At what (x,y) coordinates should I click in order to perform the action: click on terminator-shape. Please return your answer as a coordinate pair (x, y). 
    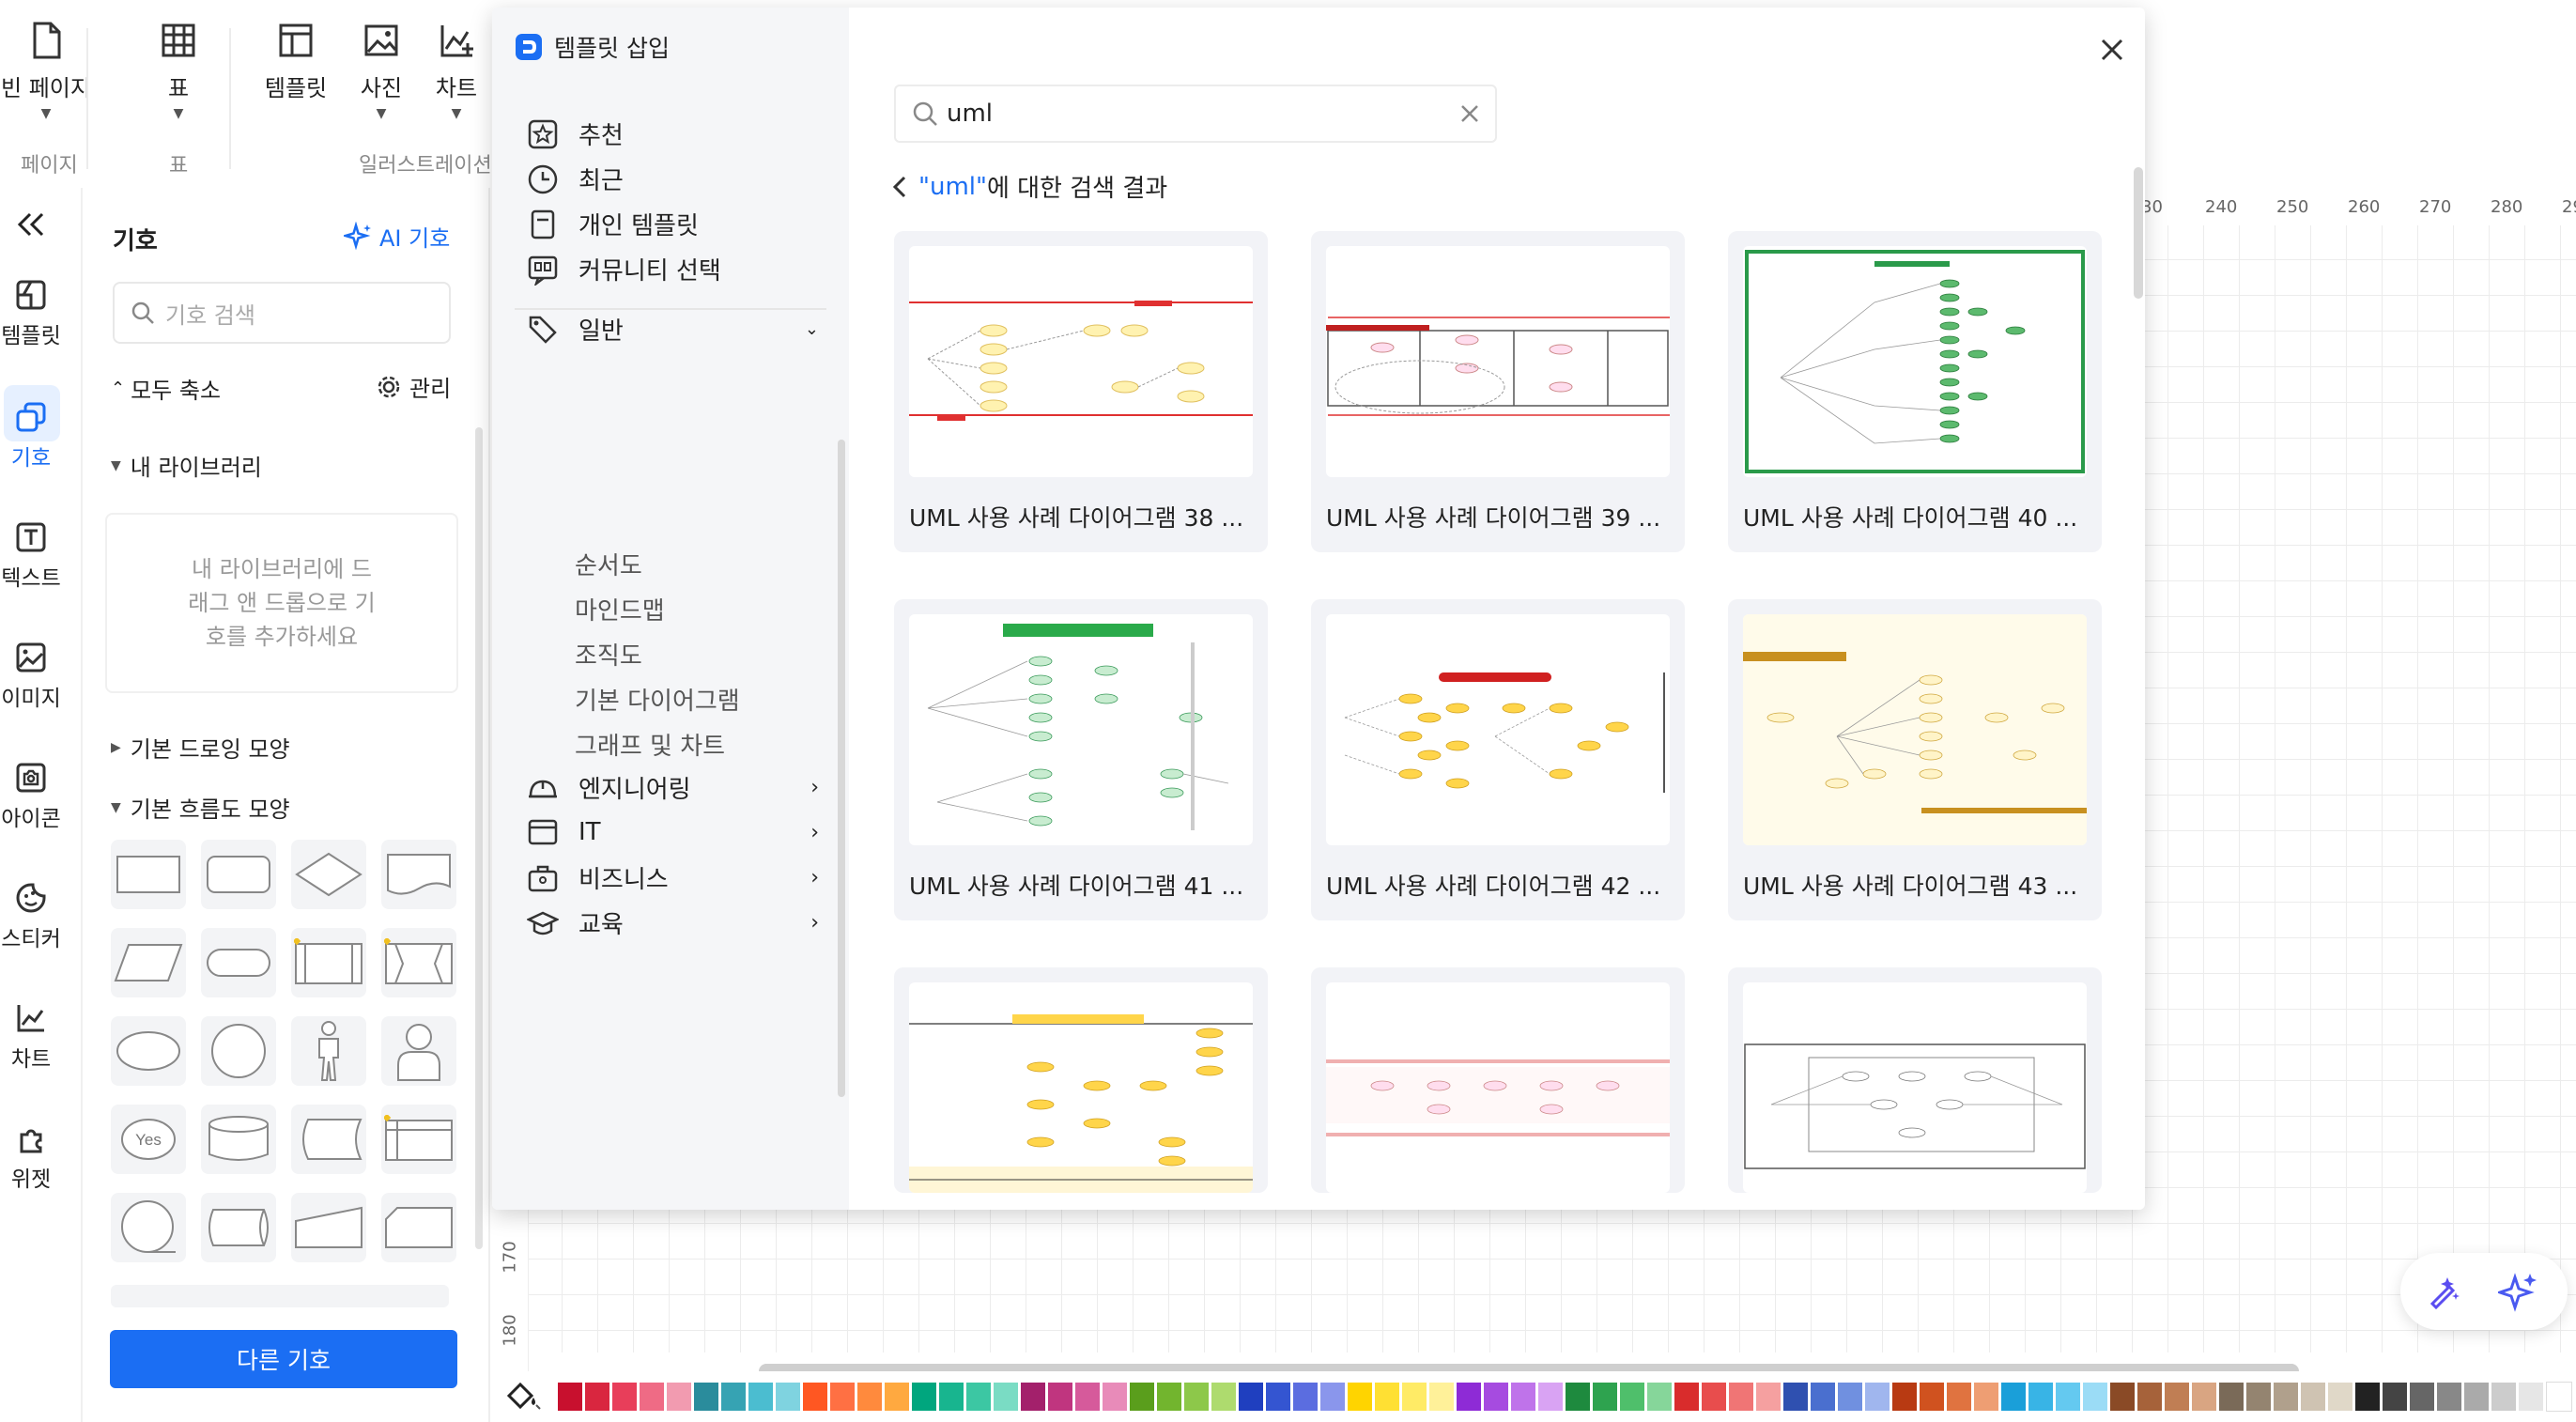
    Looking at the image, I should click on (238, 962).